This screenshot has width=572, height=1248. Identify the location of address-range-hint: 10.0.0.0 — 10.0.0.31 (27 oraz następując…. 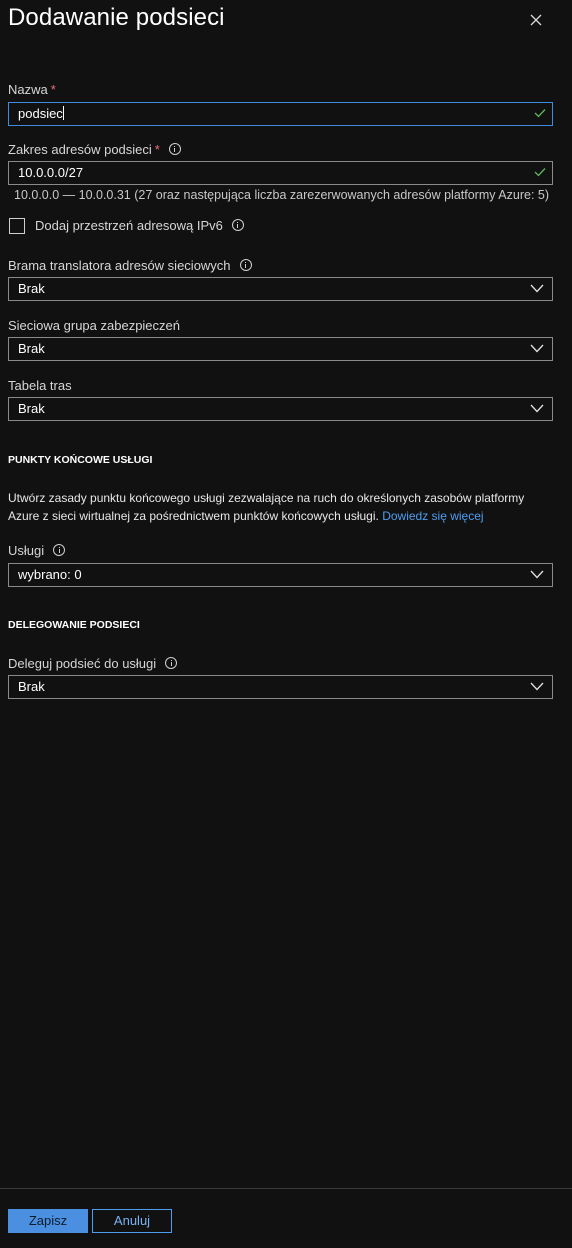
(282, 195).